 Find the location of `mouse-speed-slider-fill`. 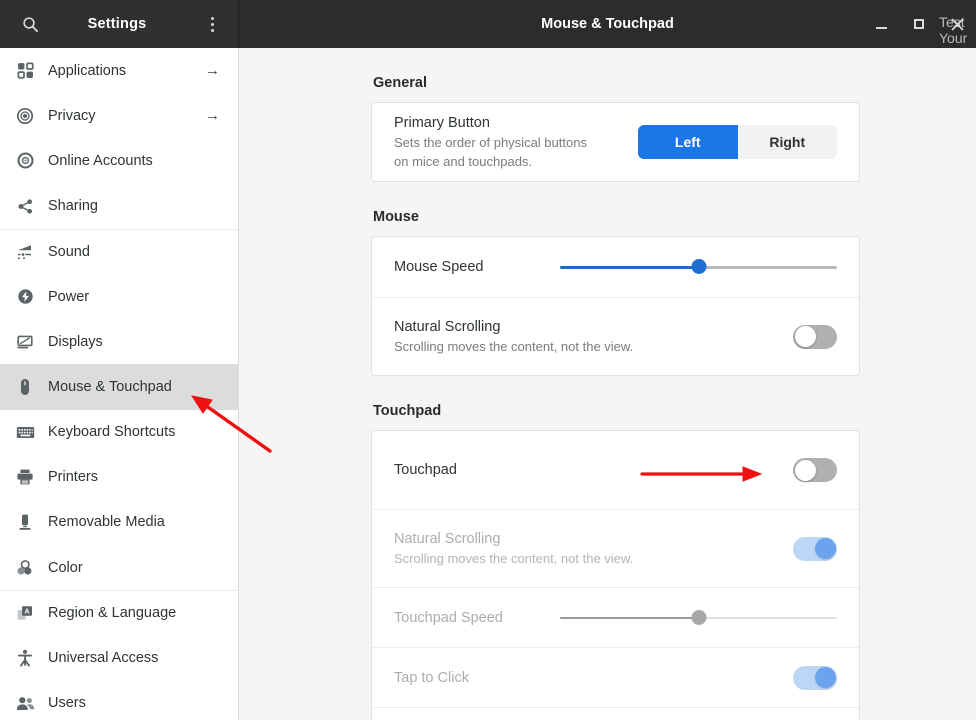

mouse-speed-slider-fill is located at coordinates (629, 267).